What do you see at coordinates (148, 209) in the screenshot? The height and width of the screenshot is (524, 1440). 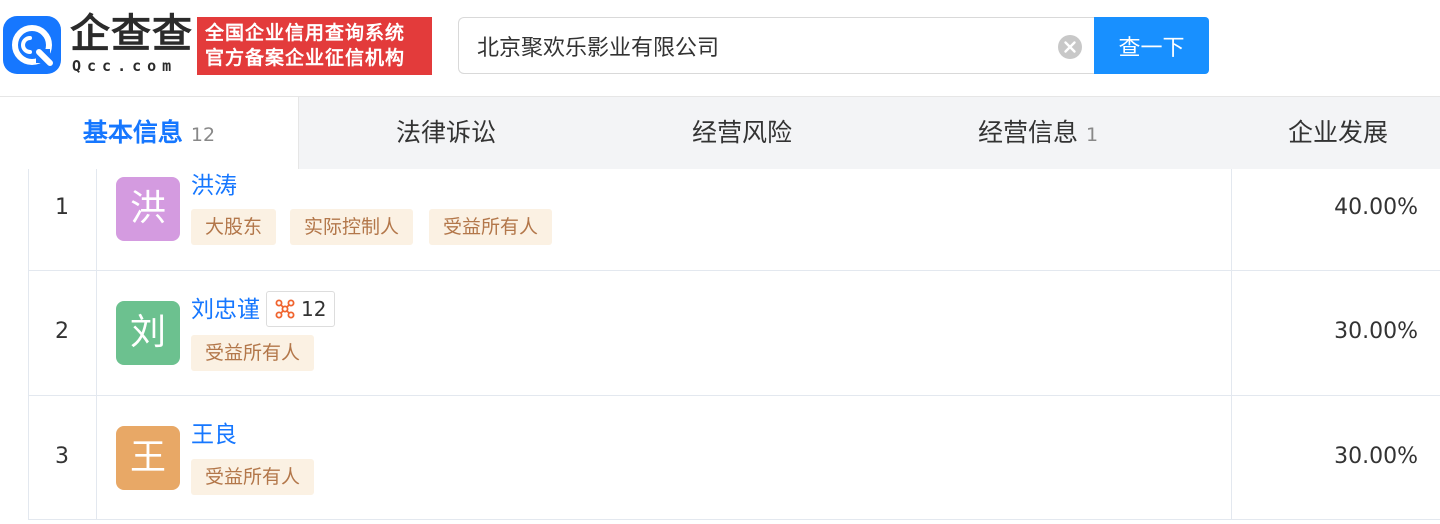 I see `avatar: 洪` at bounding box center [148, 209].